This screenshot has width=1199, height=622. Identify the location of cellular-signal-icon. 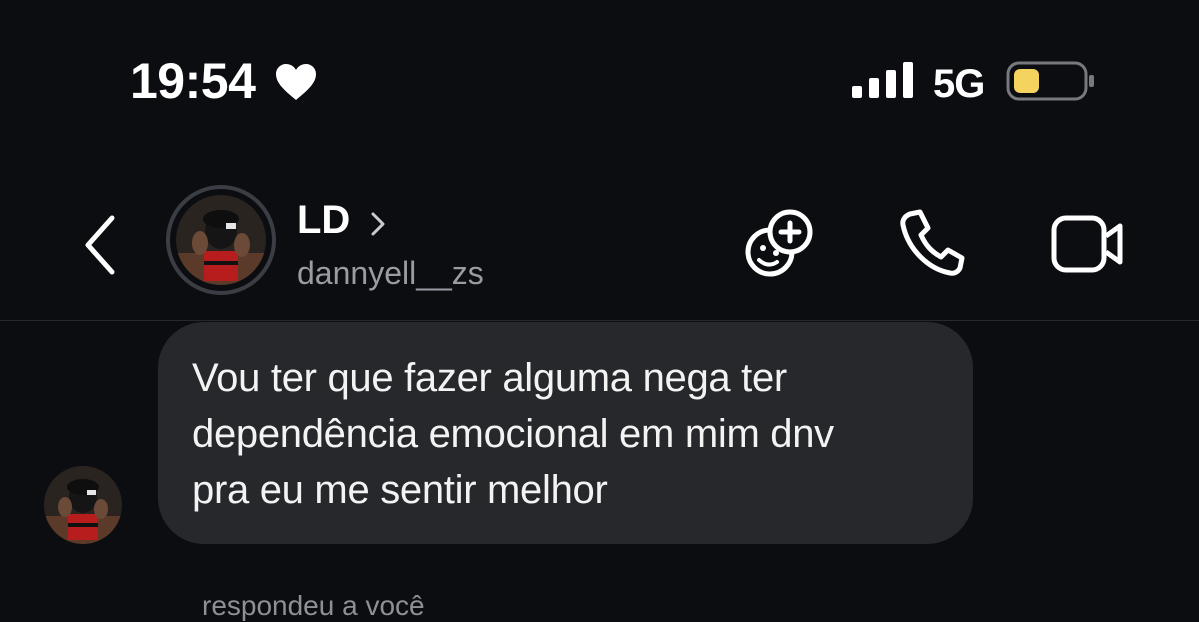
(882, 80).